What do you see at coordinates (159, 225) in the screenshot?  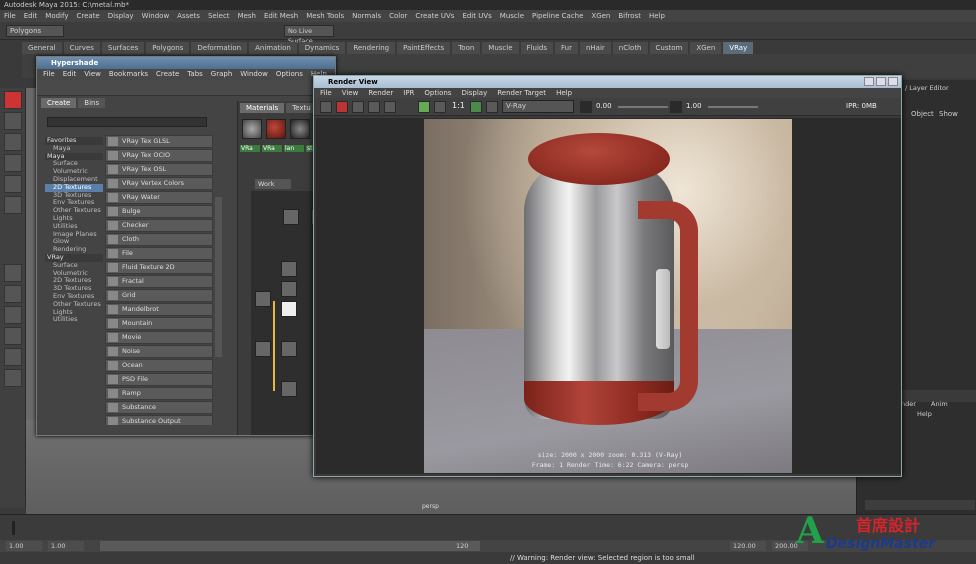 I see `node-item: Checker` at bounding box center [159, 225].